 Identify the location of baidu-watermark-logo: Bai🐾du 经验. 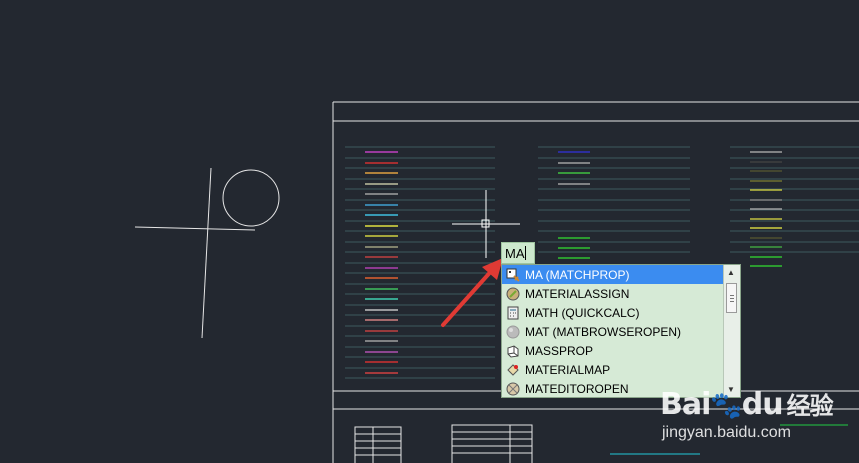
(747, 404).